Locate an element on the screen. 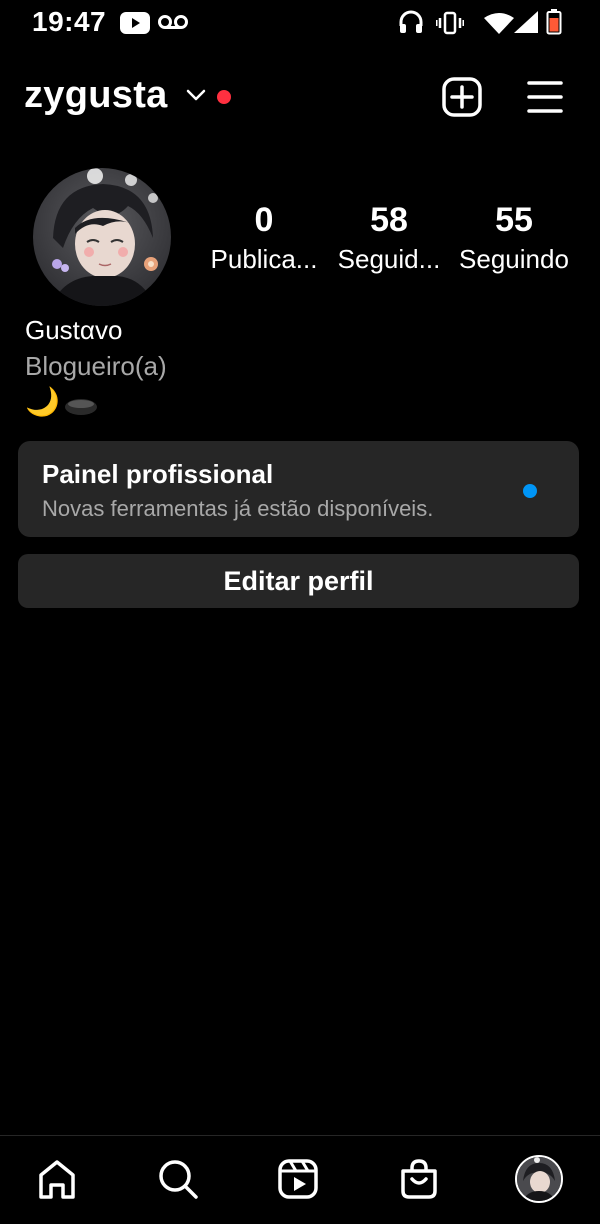  new-indicator-dot is located at coordinates (530, 491).